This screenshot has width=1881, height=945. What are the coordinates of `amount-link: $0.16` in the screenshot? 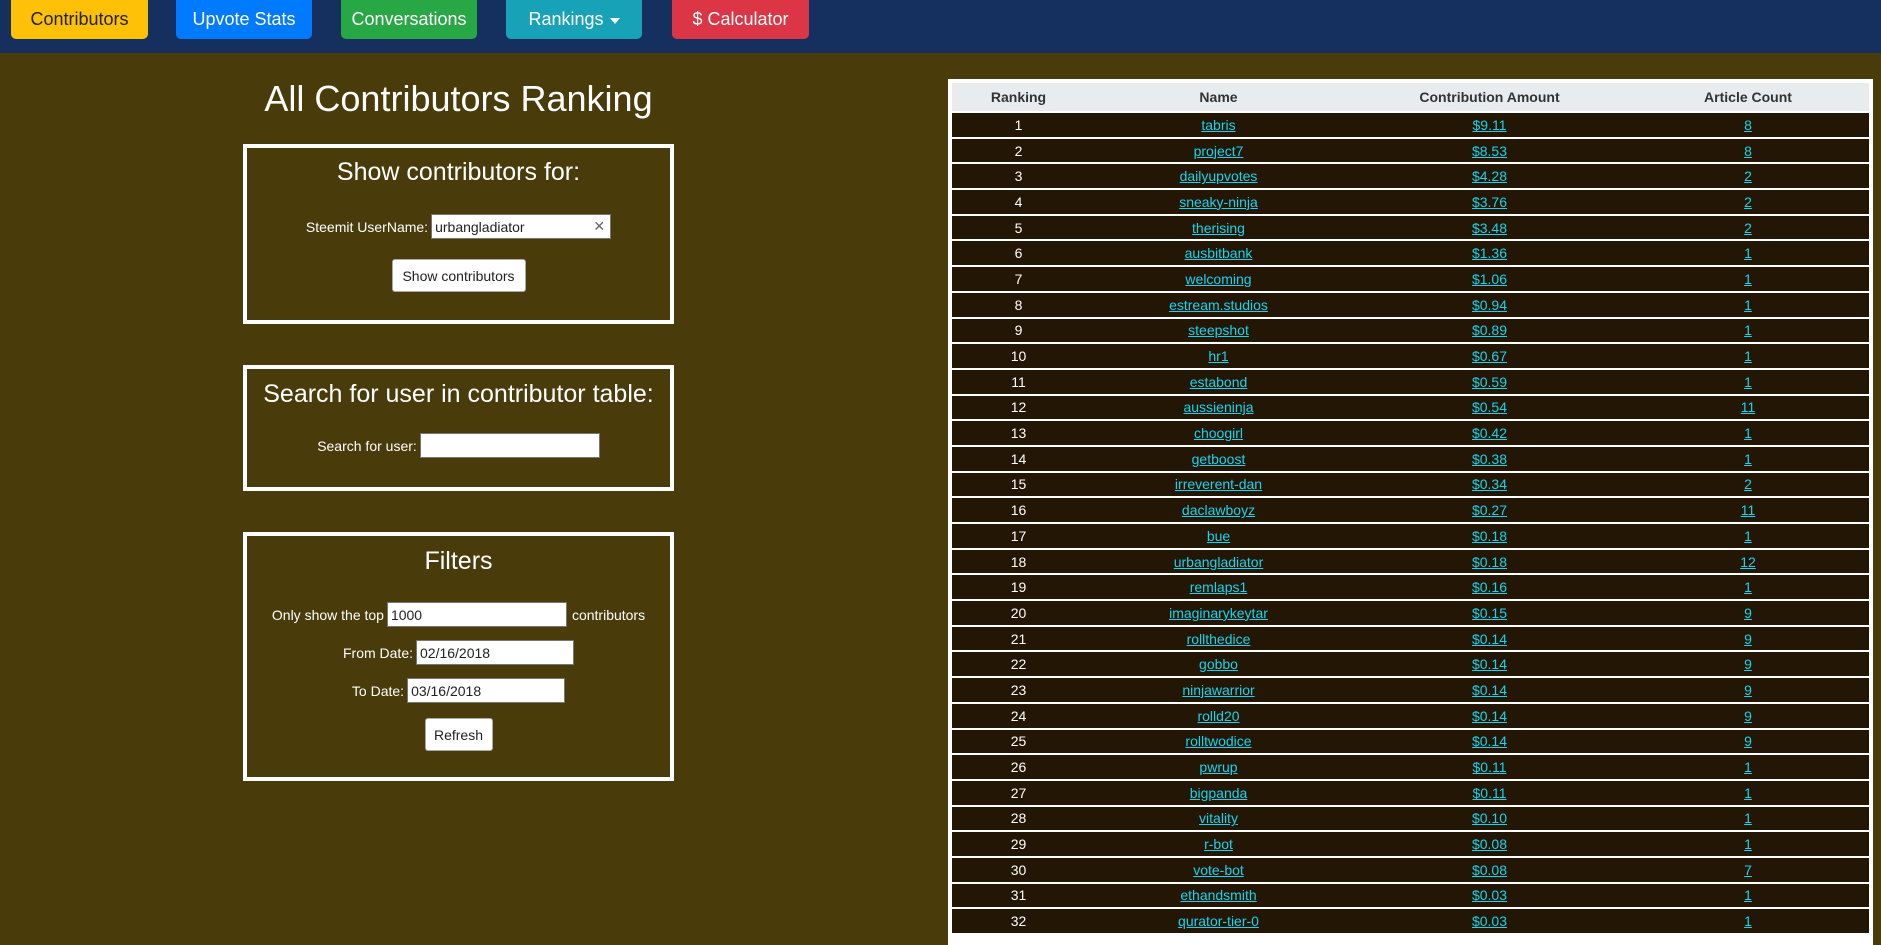 It's located at (1489, 587).